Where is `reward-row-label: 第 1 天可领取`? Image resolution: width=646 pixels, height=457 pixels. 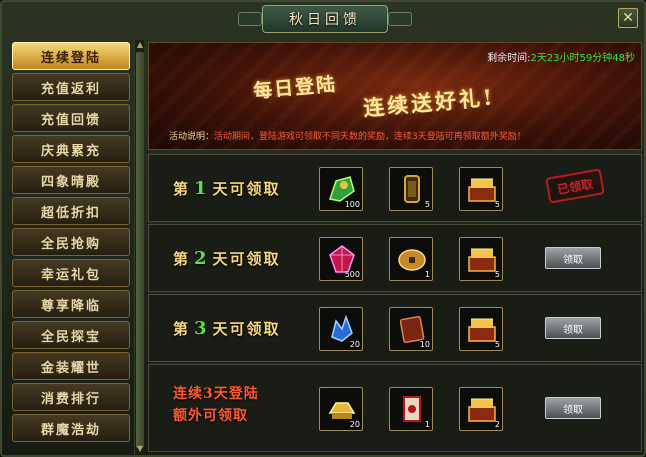
reward-row-label: 第 1 天可领取 is located at coordinates (227, 188).